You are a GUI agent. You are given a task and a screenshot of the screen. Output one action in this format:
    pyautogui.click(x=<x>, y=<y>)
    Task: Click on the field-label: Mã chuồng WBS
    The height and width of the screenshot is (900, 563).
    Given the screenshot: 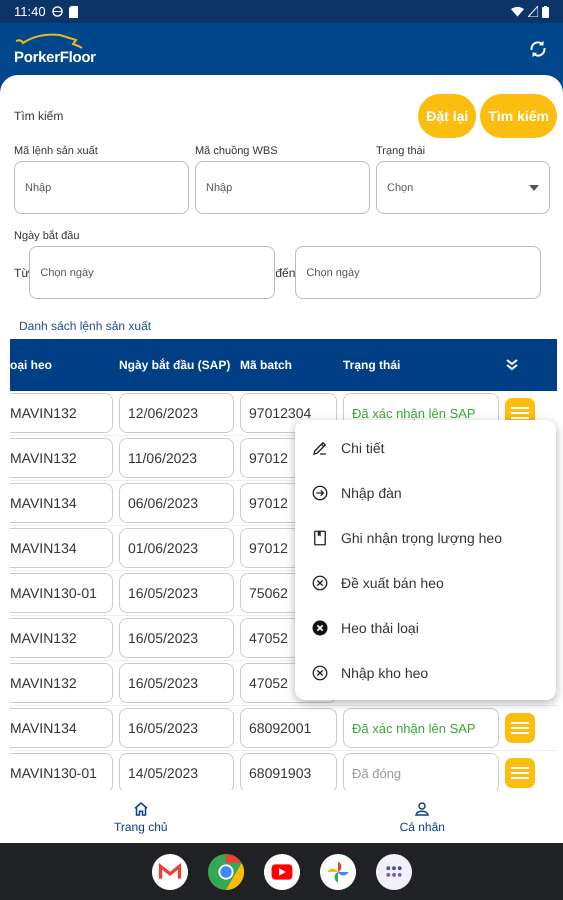 What is the action you would take?
    pyautogui.click(x=236, y=151)
    